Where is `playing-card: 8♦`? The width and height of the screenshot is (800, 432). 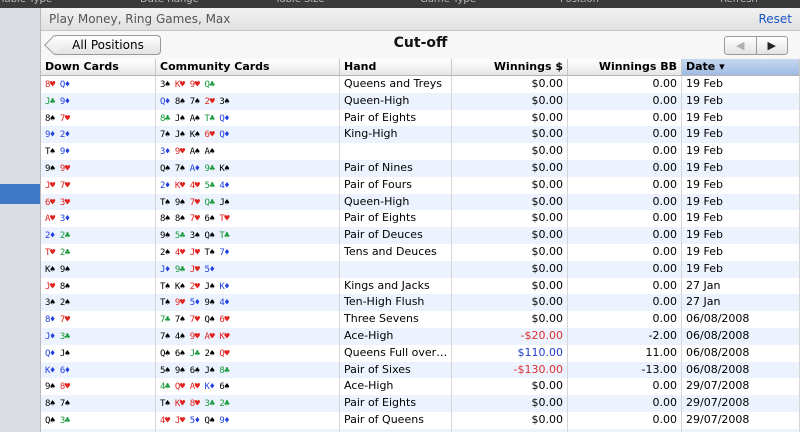 playing-card: 8♦ is located at coordinates (50, 320).